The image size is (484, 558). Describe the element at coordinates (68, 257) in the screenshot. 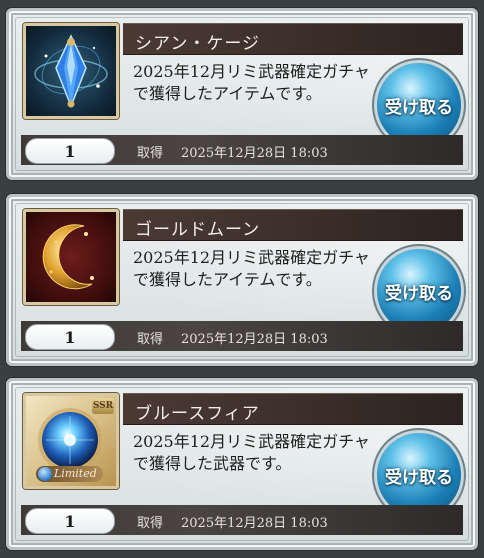

I see `gold-crescent-moon-icon` at that location.